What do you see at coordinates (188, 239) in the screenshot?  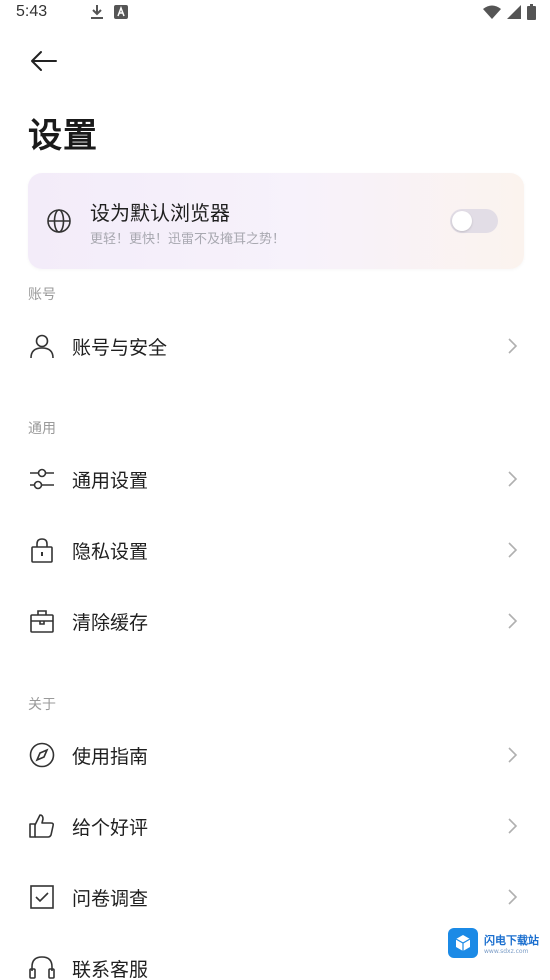 I see `default-browser-subtitle: 更轻！更快！迅雷不及掩耳之势！` at bounding box center [188, 239].